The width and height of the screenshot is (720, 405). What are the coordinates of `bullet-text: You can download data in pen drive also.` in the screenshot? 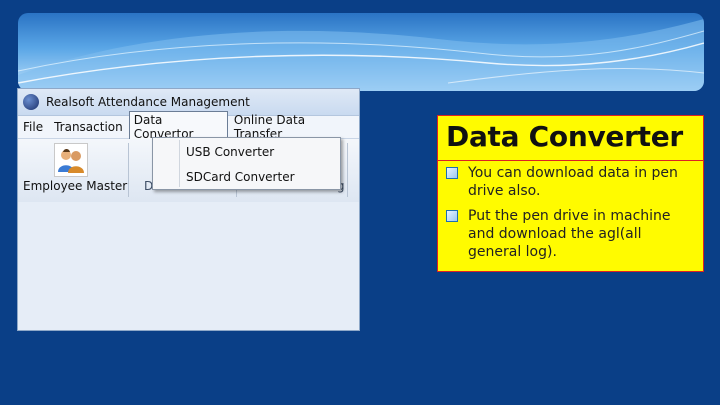 It's located at (573, 182).